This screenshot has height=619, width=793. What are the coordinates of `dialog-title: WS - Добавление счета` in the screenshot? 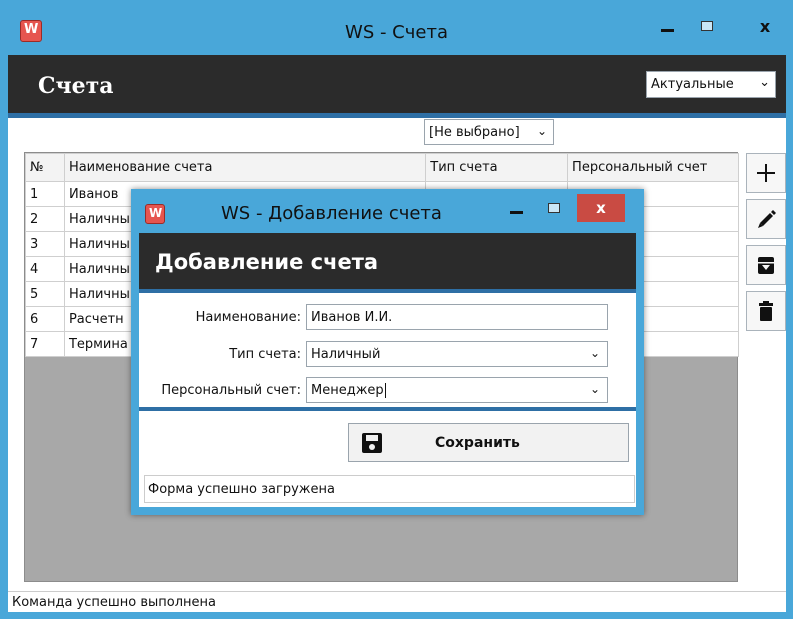 It's located at (331, 213).